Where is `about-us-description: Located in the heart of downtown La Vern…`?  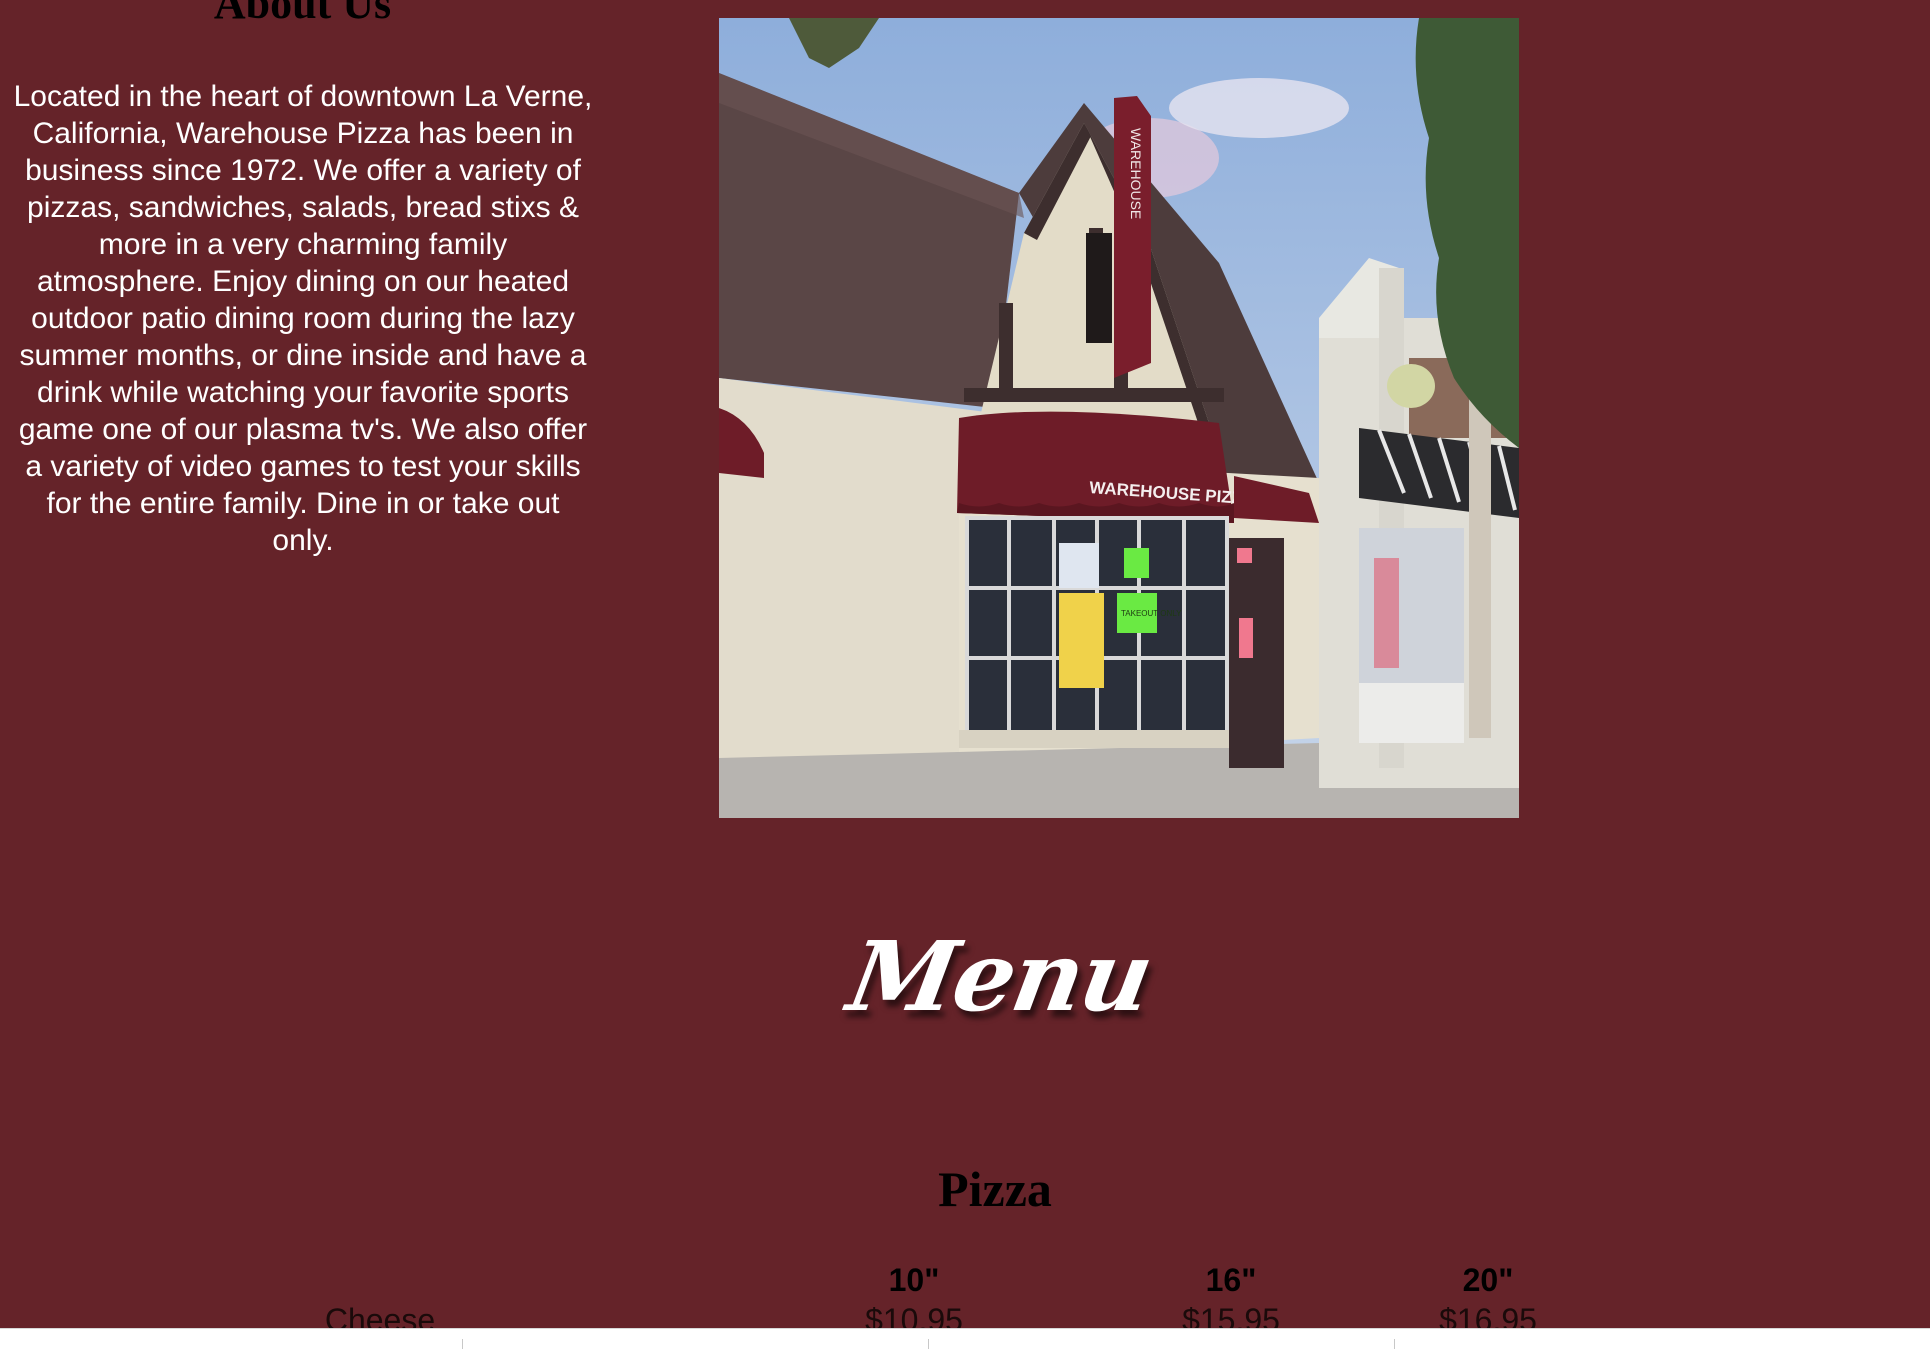
about-us-description: Located in the heart of downtown La Vern… is located at coordinates (303, 318).